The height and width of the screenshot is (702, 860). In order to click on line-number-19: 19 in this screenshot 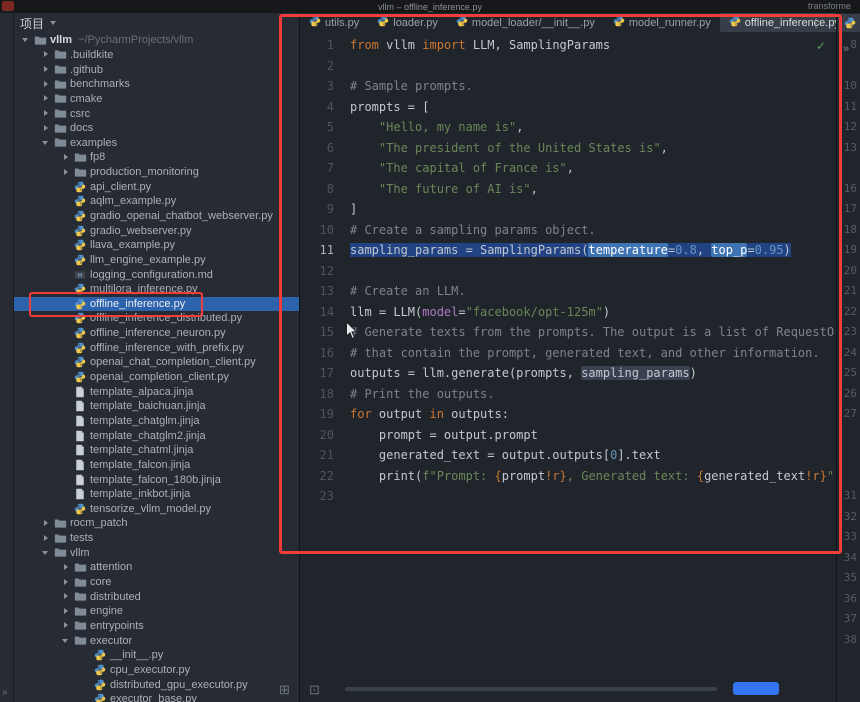, I will do `click(322, 414)`.